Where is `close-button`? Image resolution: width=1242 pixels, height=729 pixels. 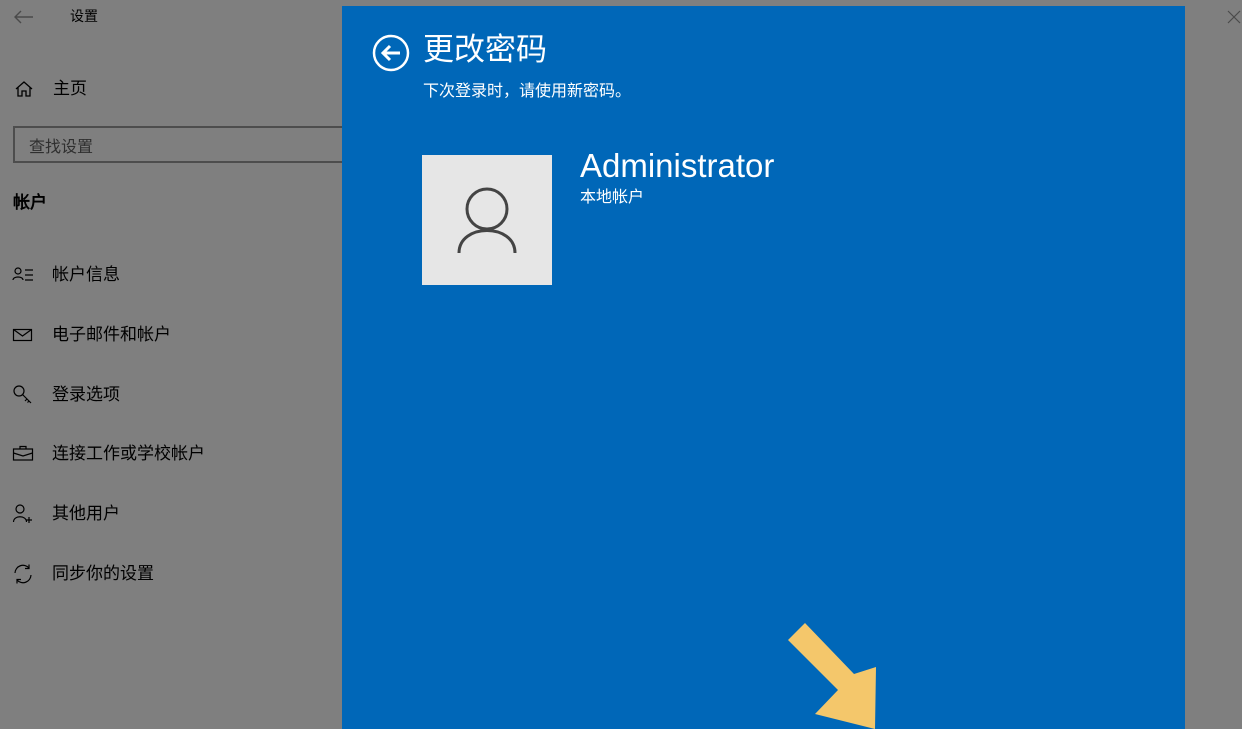
close-button is located at coordinates (1232, 17).